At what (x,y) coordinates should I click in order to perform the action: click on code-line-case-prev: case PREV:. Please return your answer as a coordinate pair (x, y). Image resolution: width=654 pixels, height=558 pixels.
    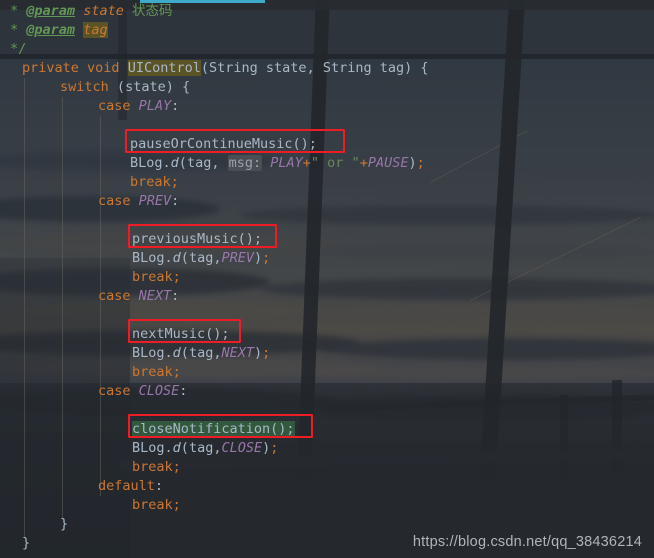
    Looking at the image, I should click on (138, 201).